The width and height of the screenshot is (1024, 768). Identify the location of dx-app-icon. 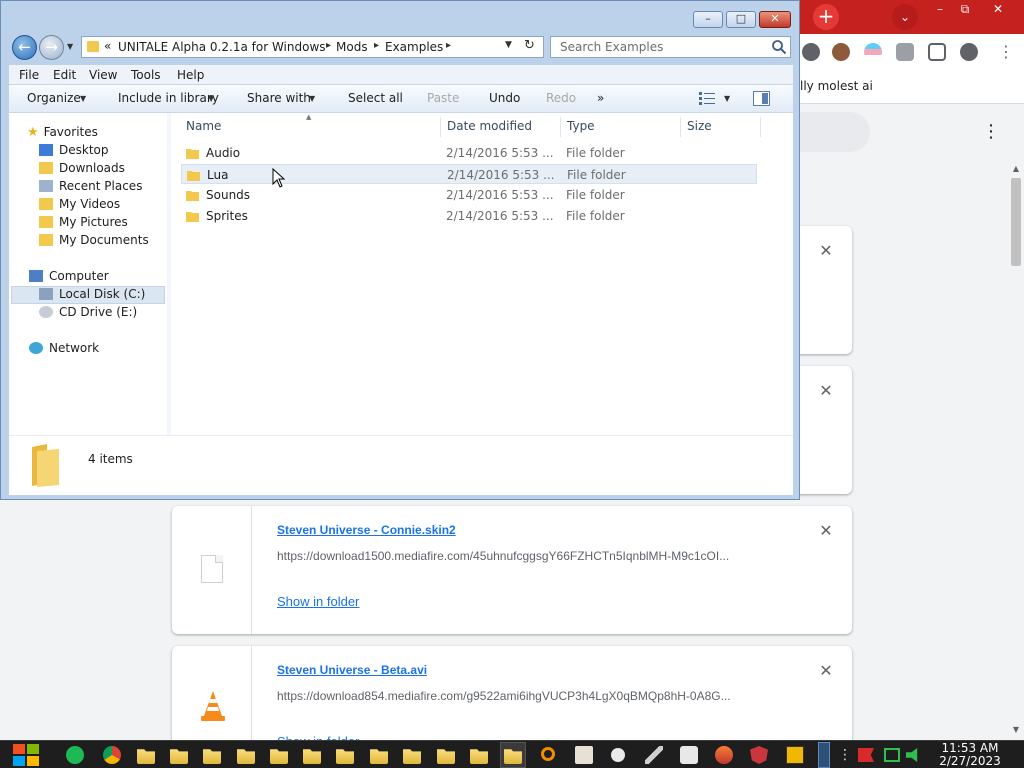
(795, 755).